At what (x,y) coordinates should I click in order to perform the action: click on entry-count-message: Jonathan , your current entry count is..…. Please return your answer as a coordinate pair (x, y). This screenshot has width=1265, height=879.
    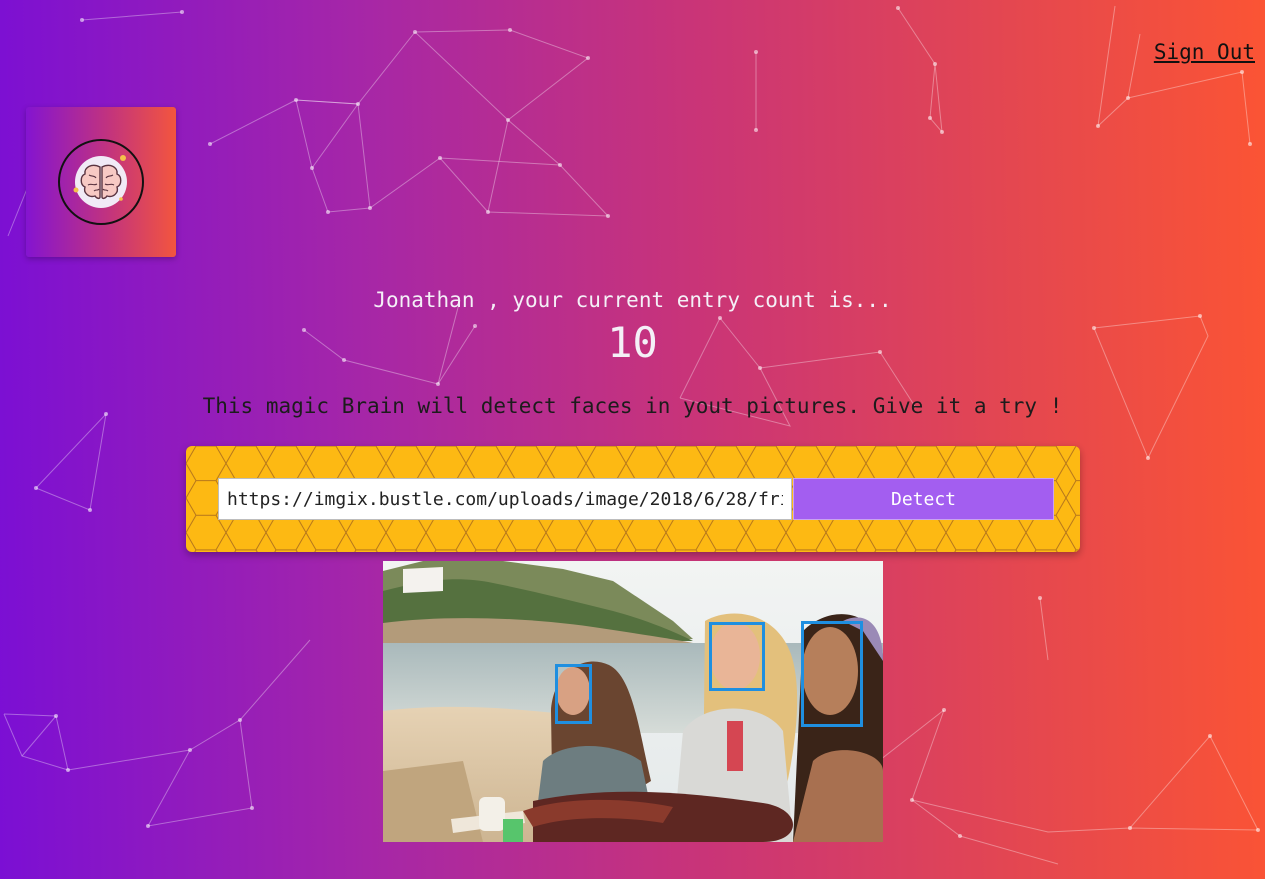
    Looking at the image, I should click on (632, 300).